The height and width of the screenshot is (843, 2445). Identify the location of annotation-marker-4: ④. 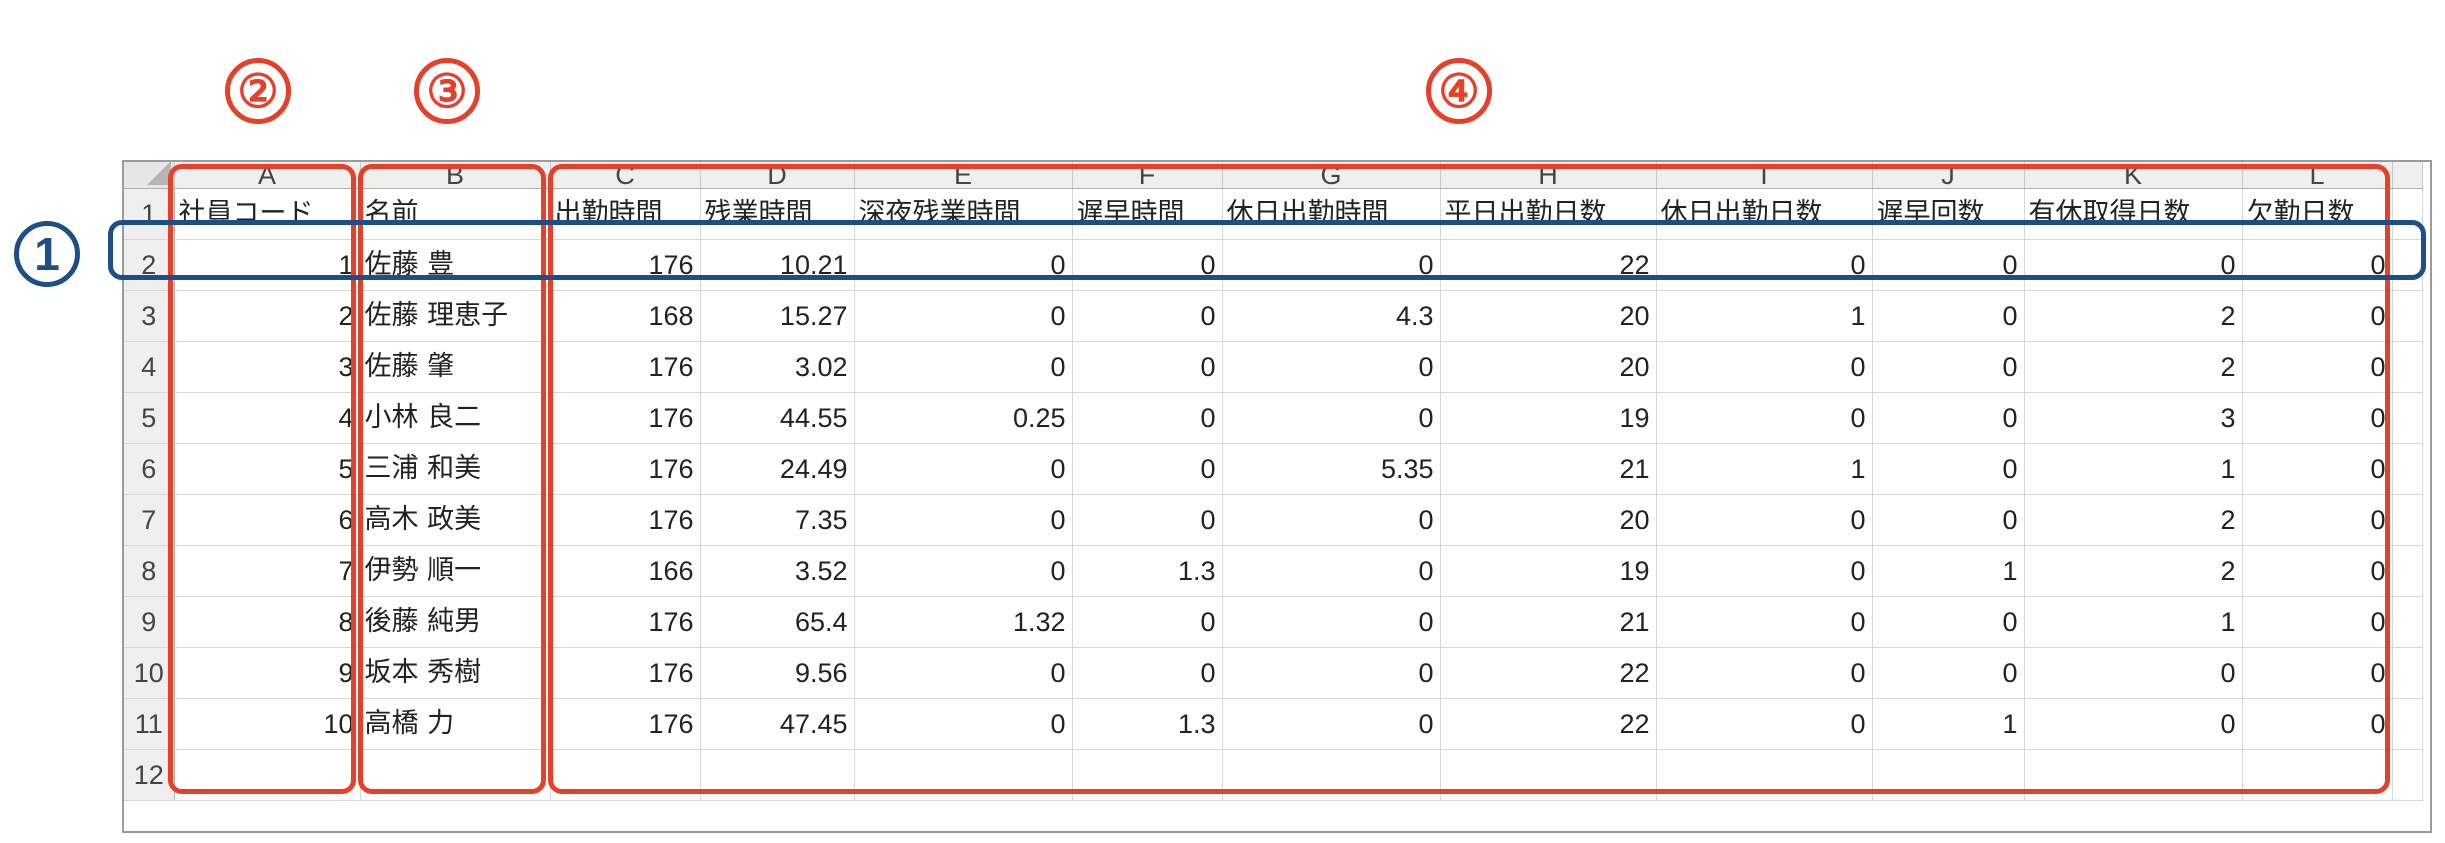
(1459, 91).